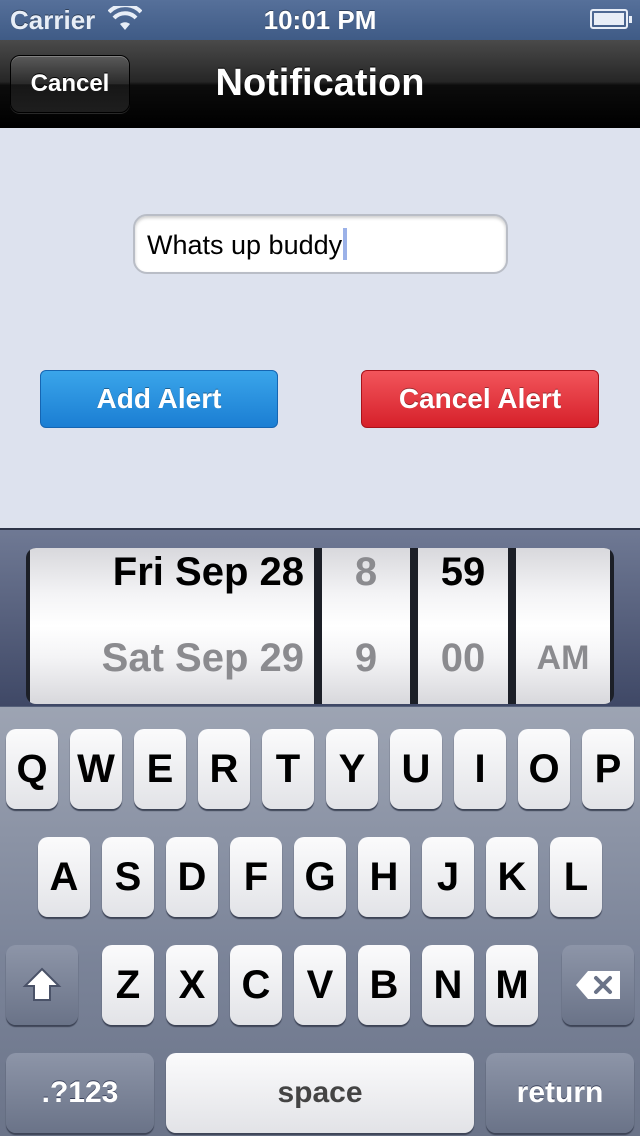  What do you see at coordinates (320, 1093) in the screenshot?
I see `space-key: space` at bounding box center [320, 1093].